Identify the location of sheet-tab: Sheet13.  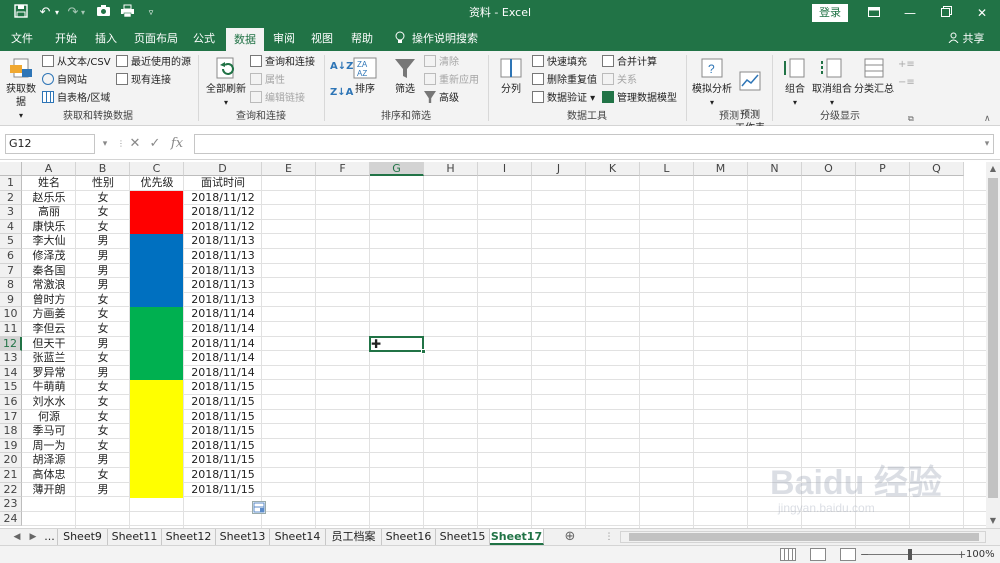
(243, 537).